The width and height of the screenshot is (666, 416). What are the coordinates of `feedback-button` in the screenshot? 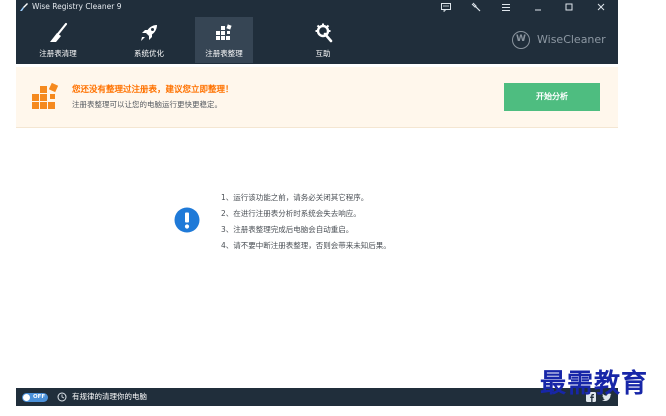 It's located at (446, 7).